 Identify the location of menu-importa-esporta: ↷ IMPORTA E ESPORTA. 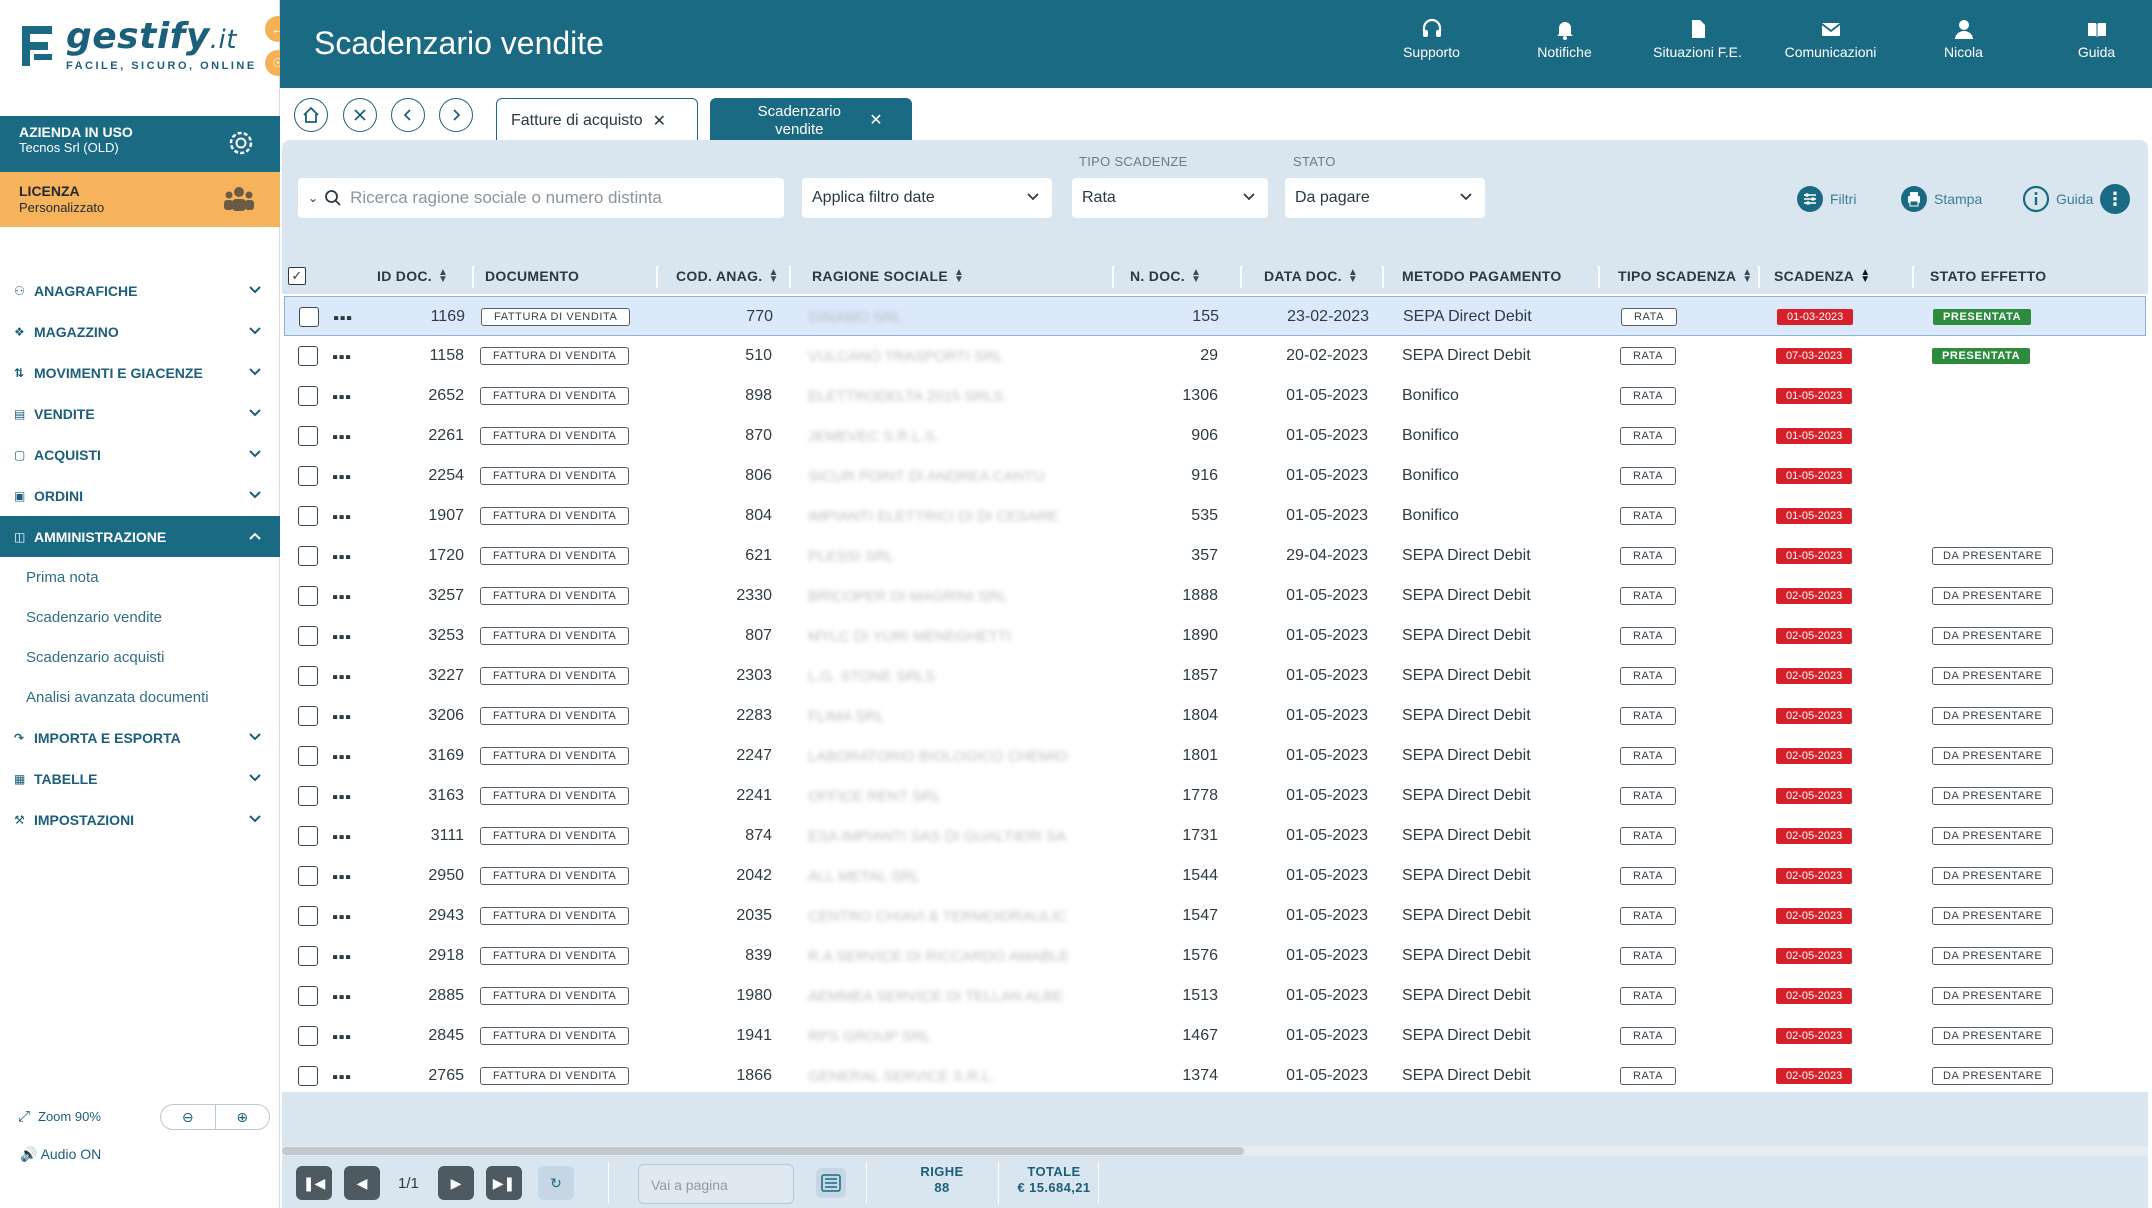
(140, 737).